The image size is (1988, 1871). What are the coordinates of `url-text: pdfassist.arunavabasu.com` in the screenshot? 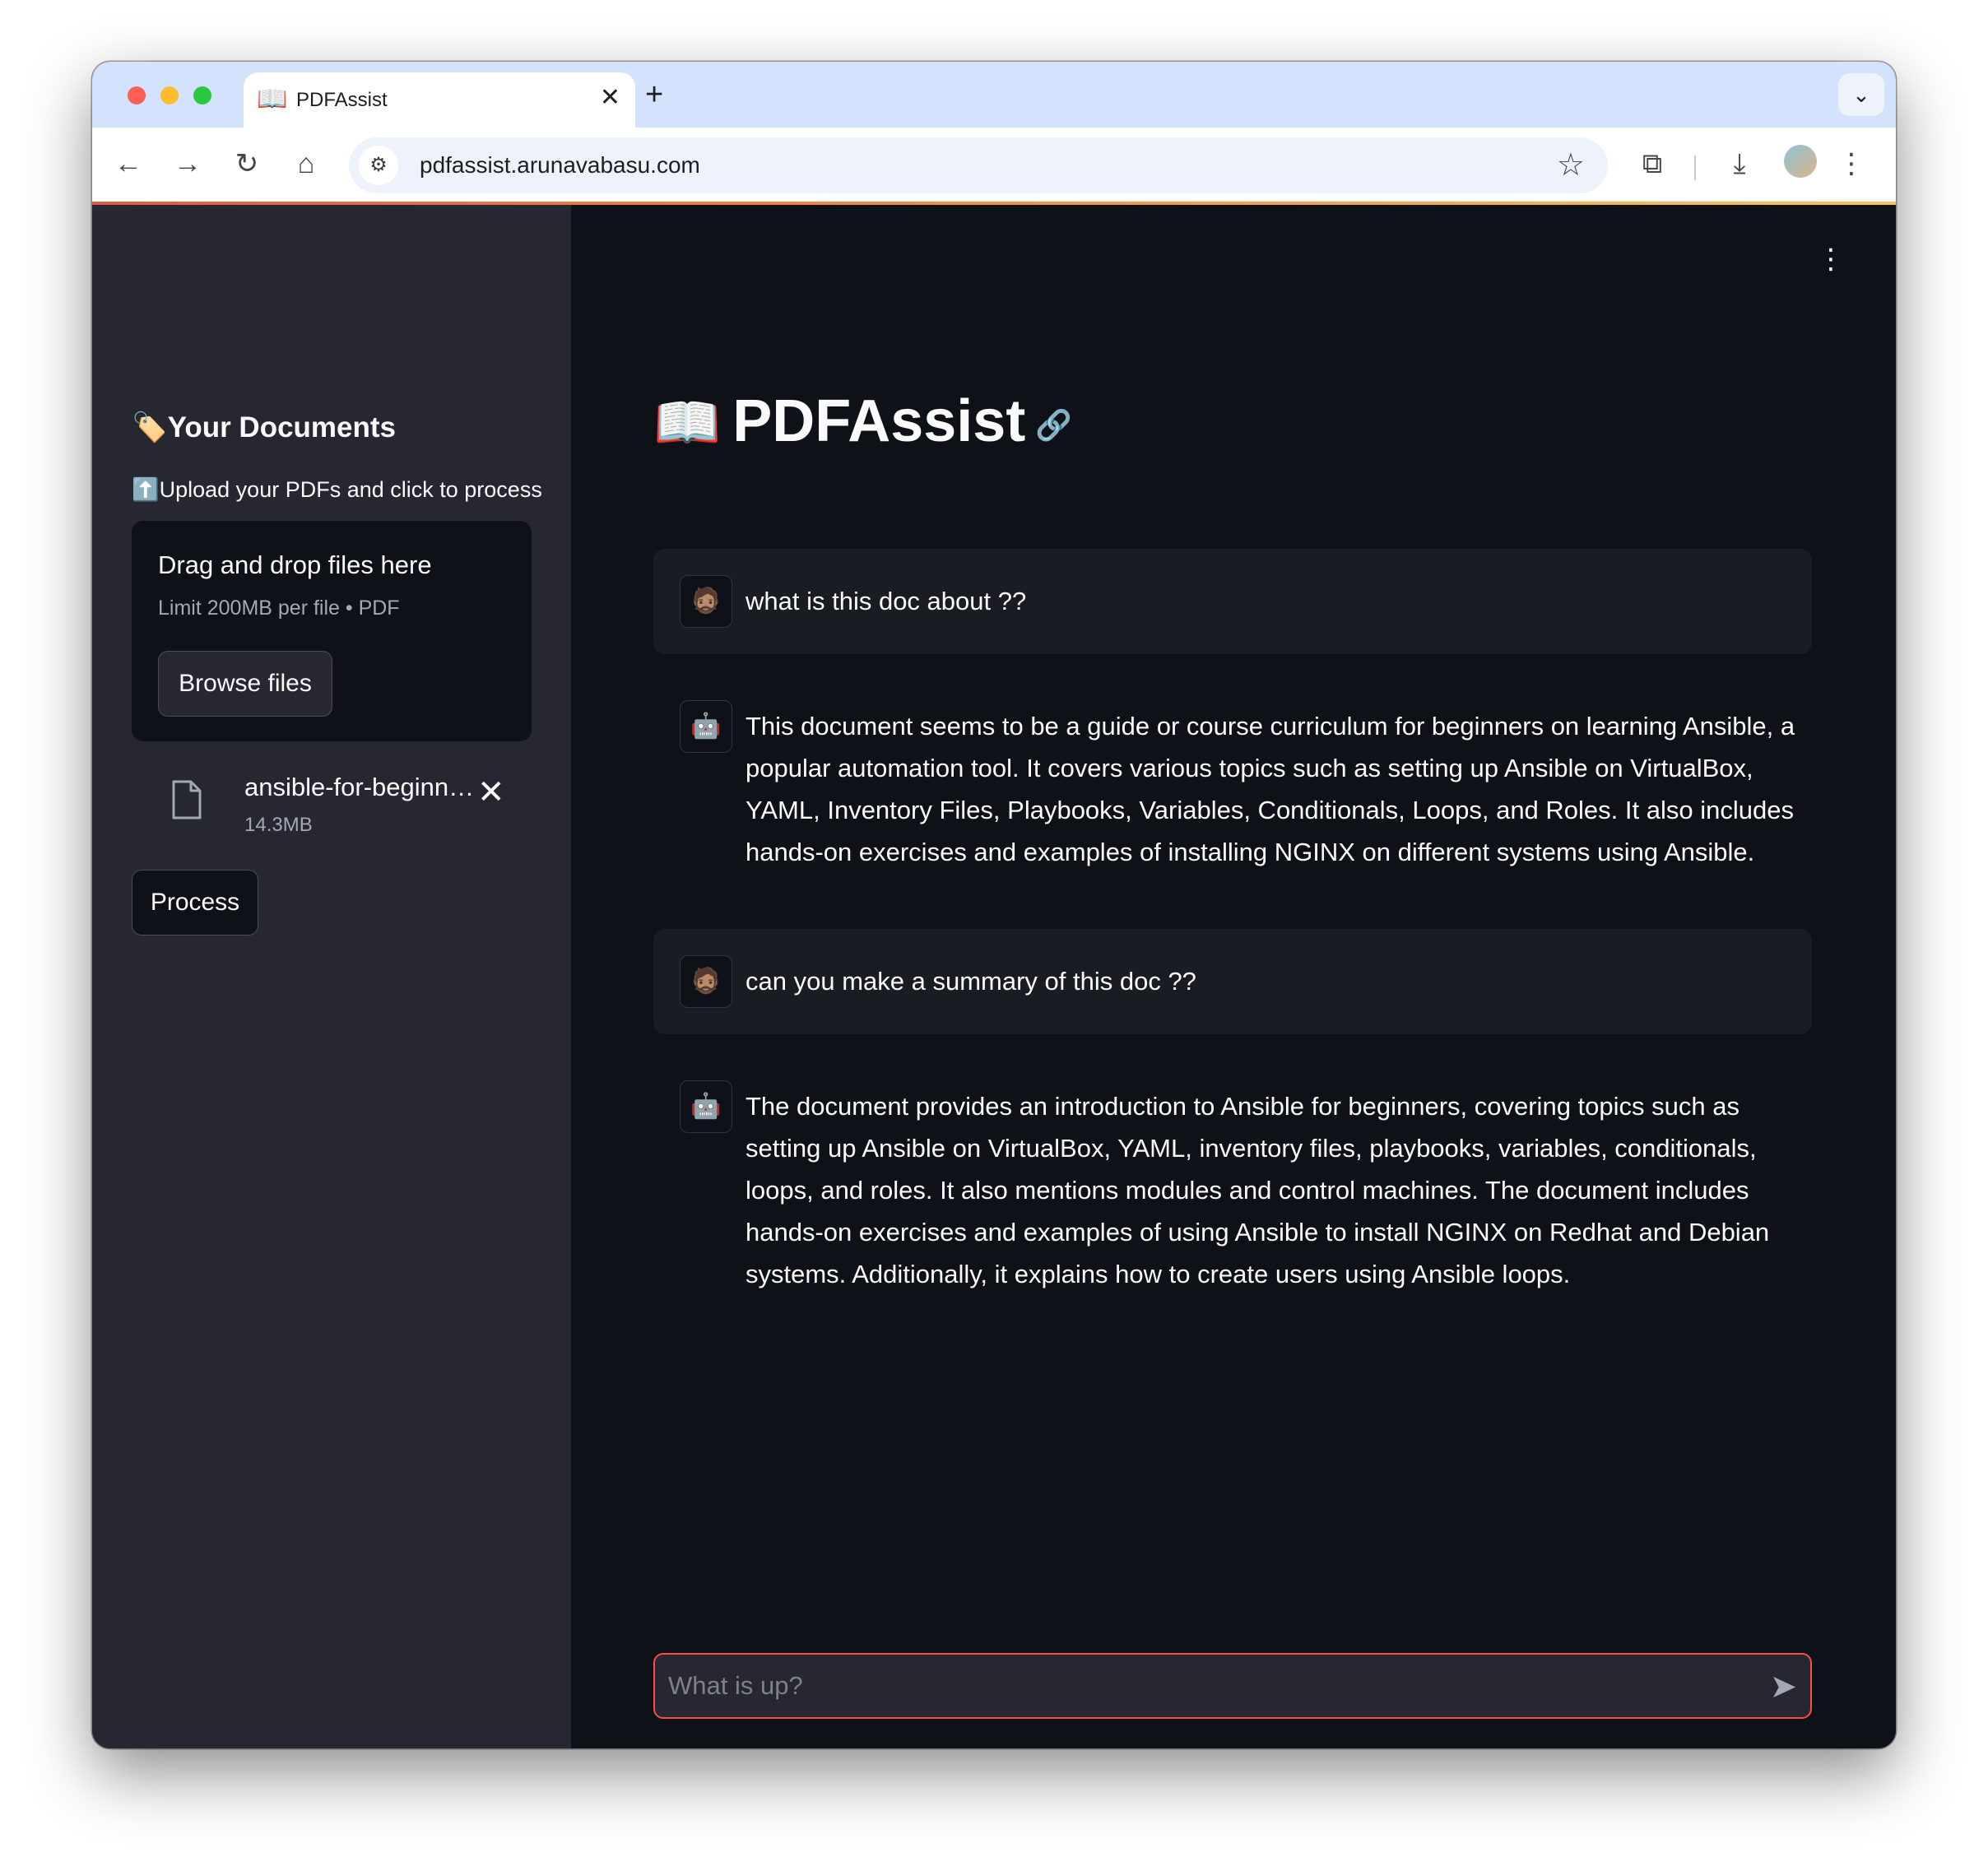 It's located at (560, 165).